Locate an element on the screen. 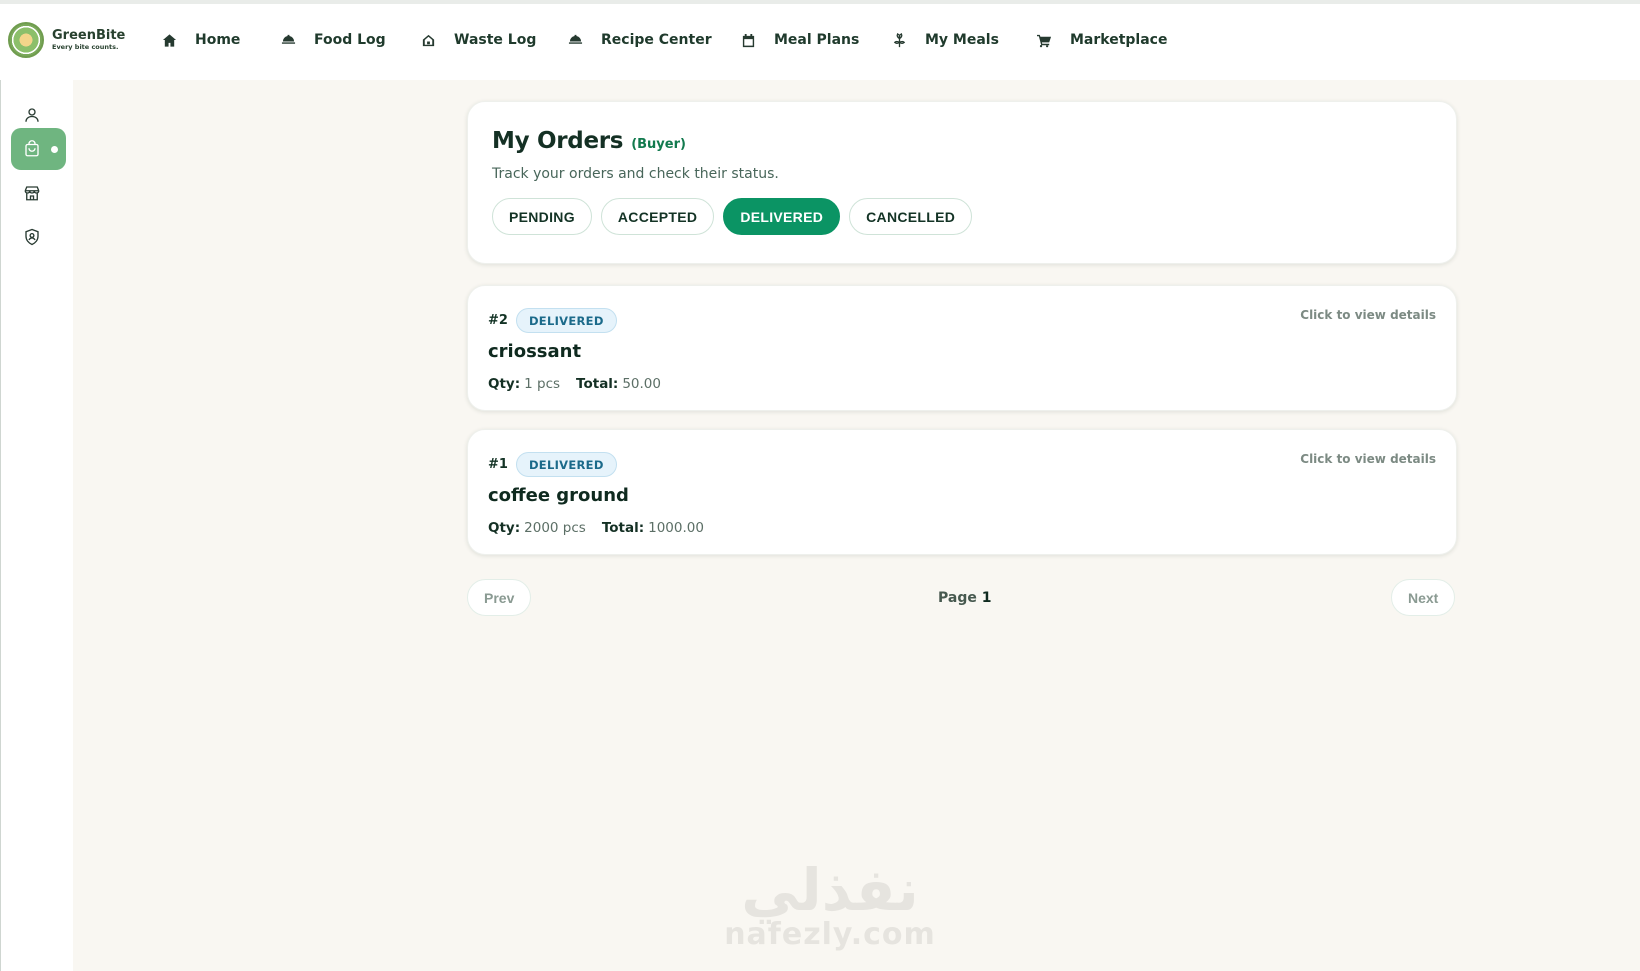 The width and height of the screenshot is (1640, 971). watermark-latin: nafezly.com is located at coordinates (830, 934).